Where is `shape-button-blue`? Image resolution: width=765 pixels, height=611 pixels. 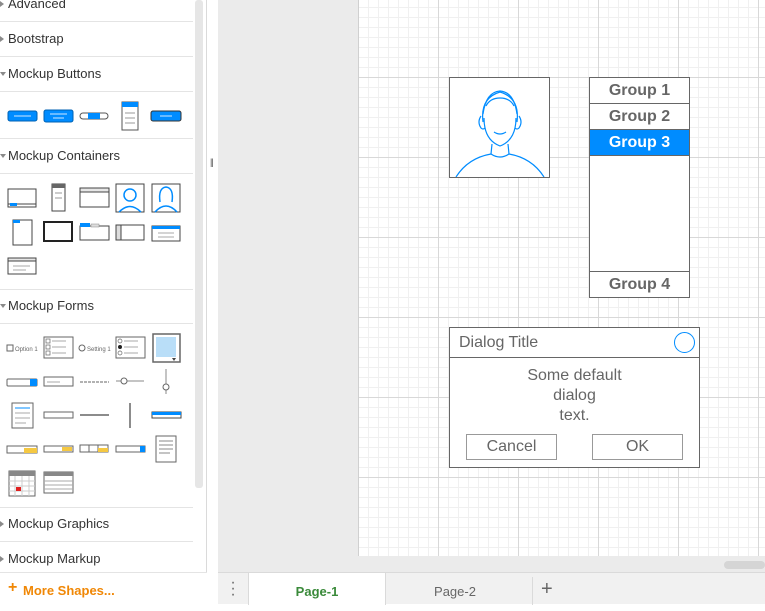 shape-button-blue is located at coordinates (22, 116).